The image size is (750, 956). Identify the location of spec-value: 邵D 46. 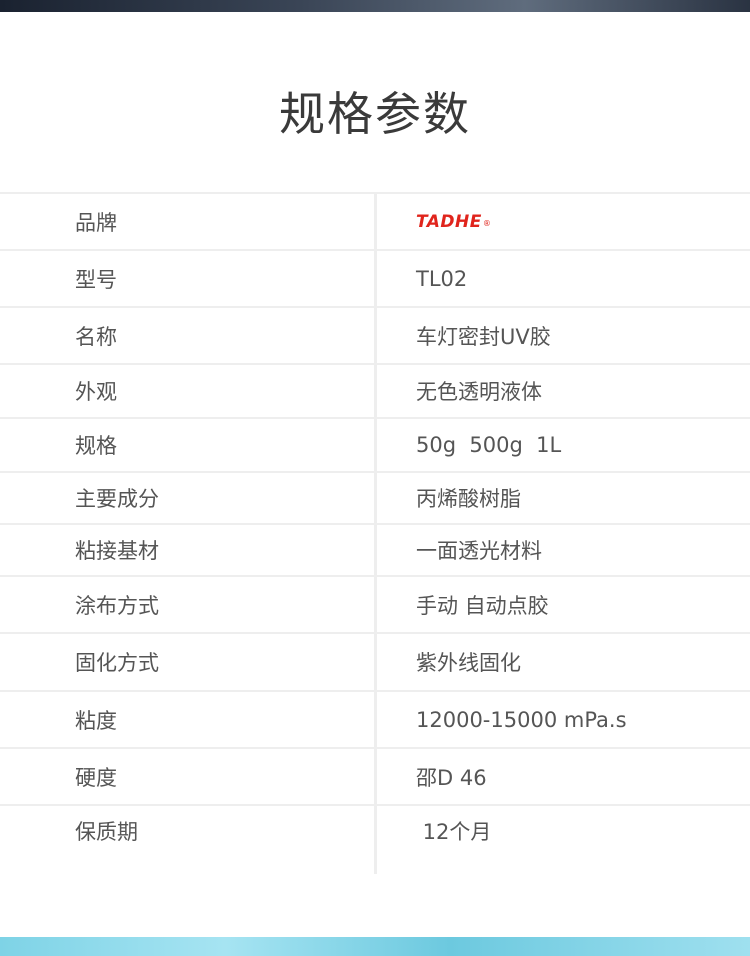
(451, 777).